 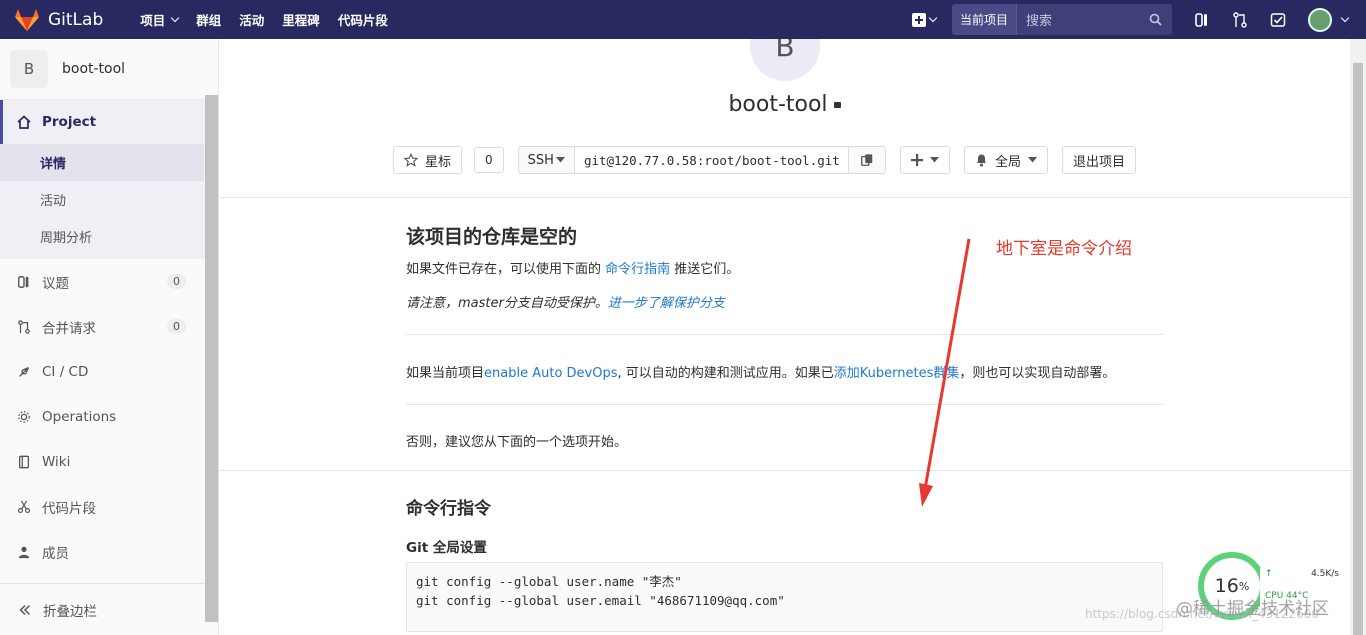 I want to click on scrollbar-thumb, so click(x=1358, y=349).